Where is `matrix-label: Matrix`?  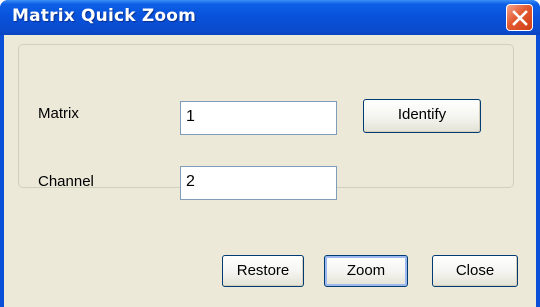
matrix-label: Matrix is located at coordinates (58, 113).